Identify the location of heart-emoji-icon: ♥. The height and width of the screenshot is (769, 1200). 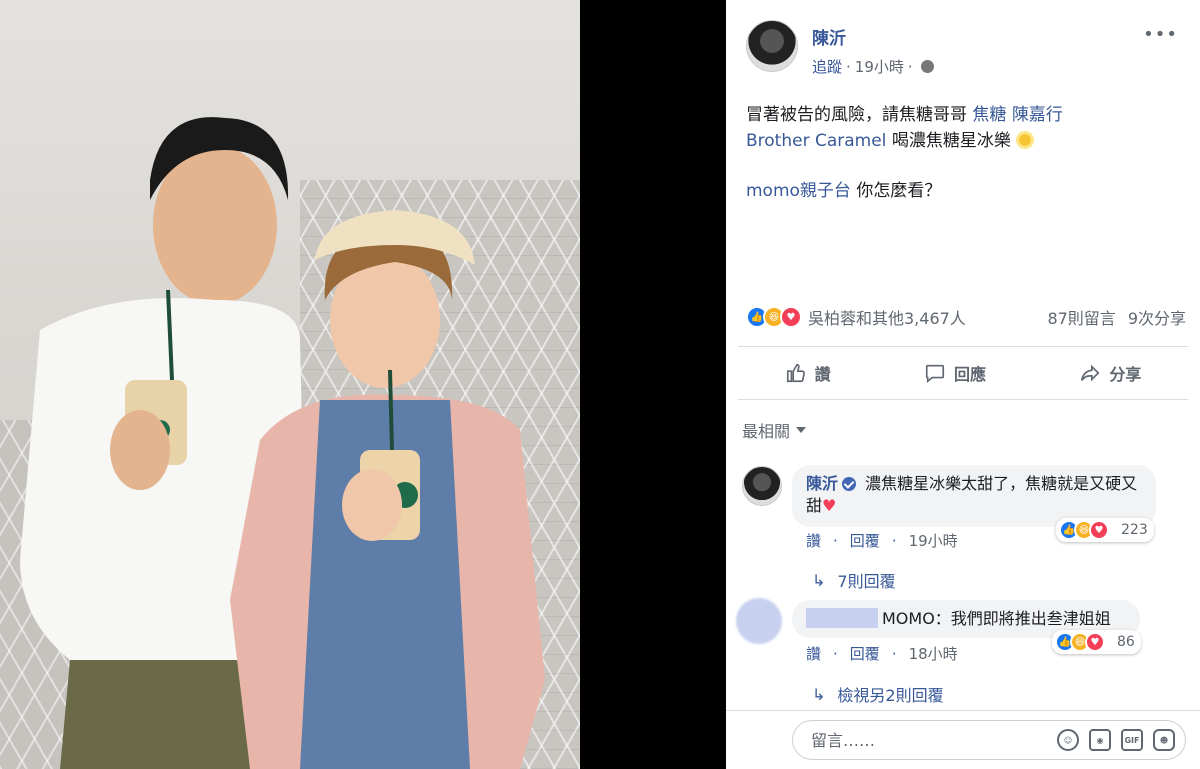
(829, 505).